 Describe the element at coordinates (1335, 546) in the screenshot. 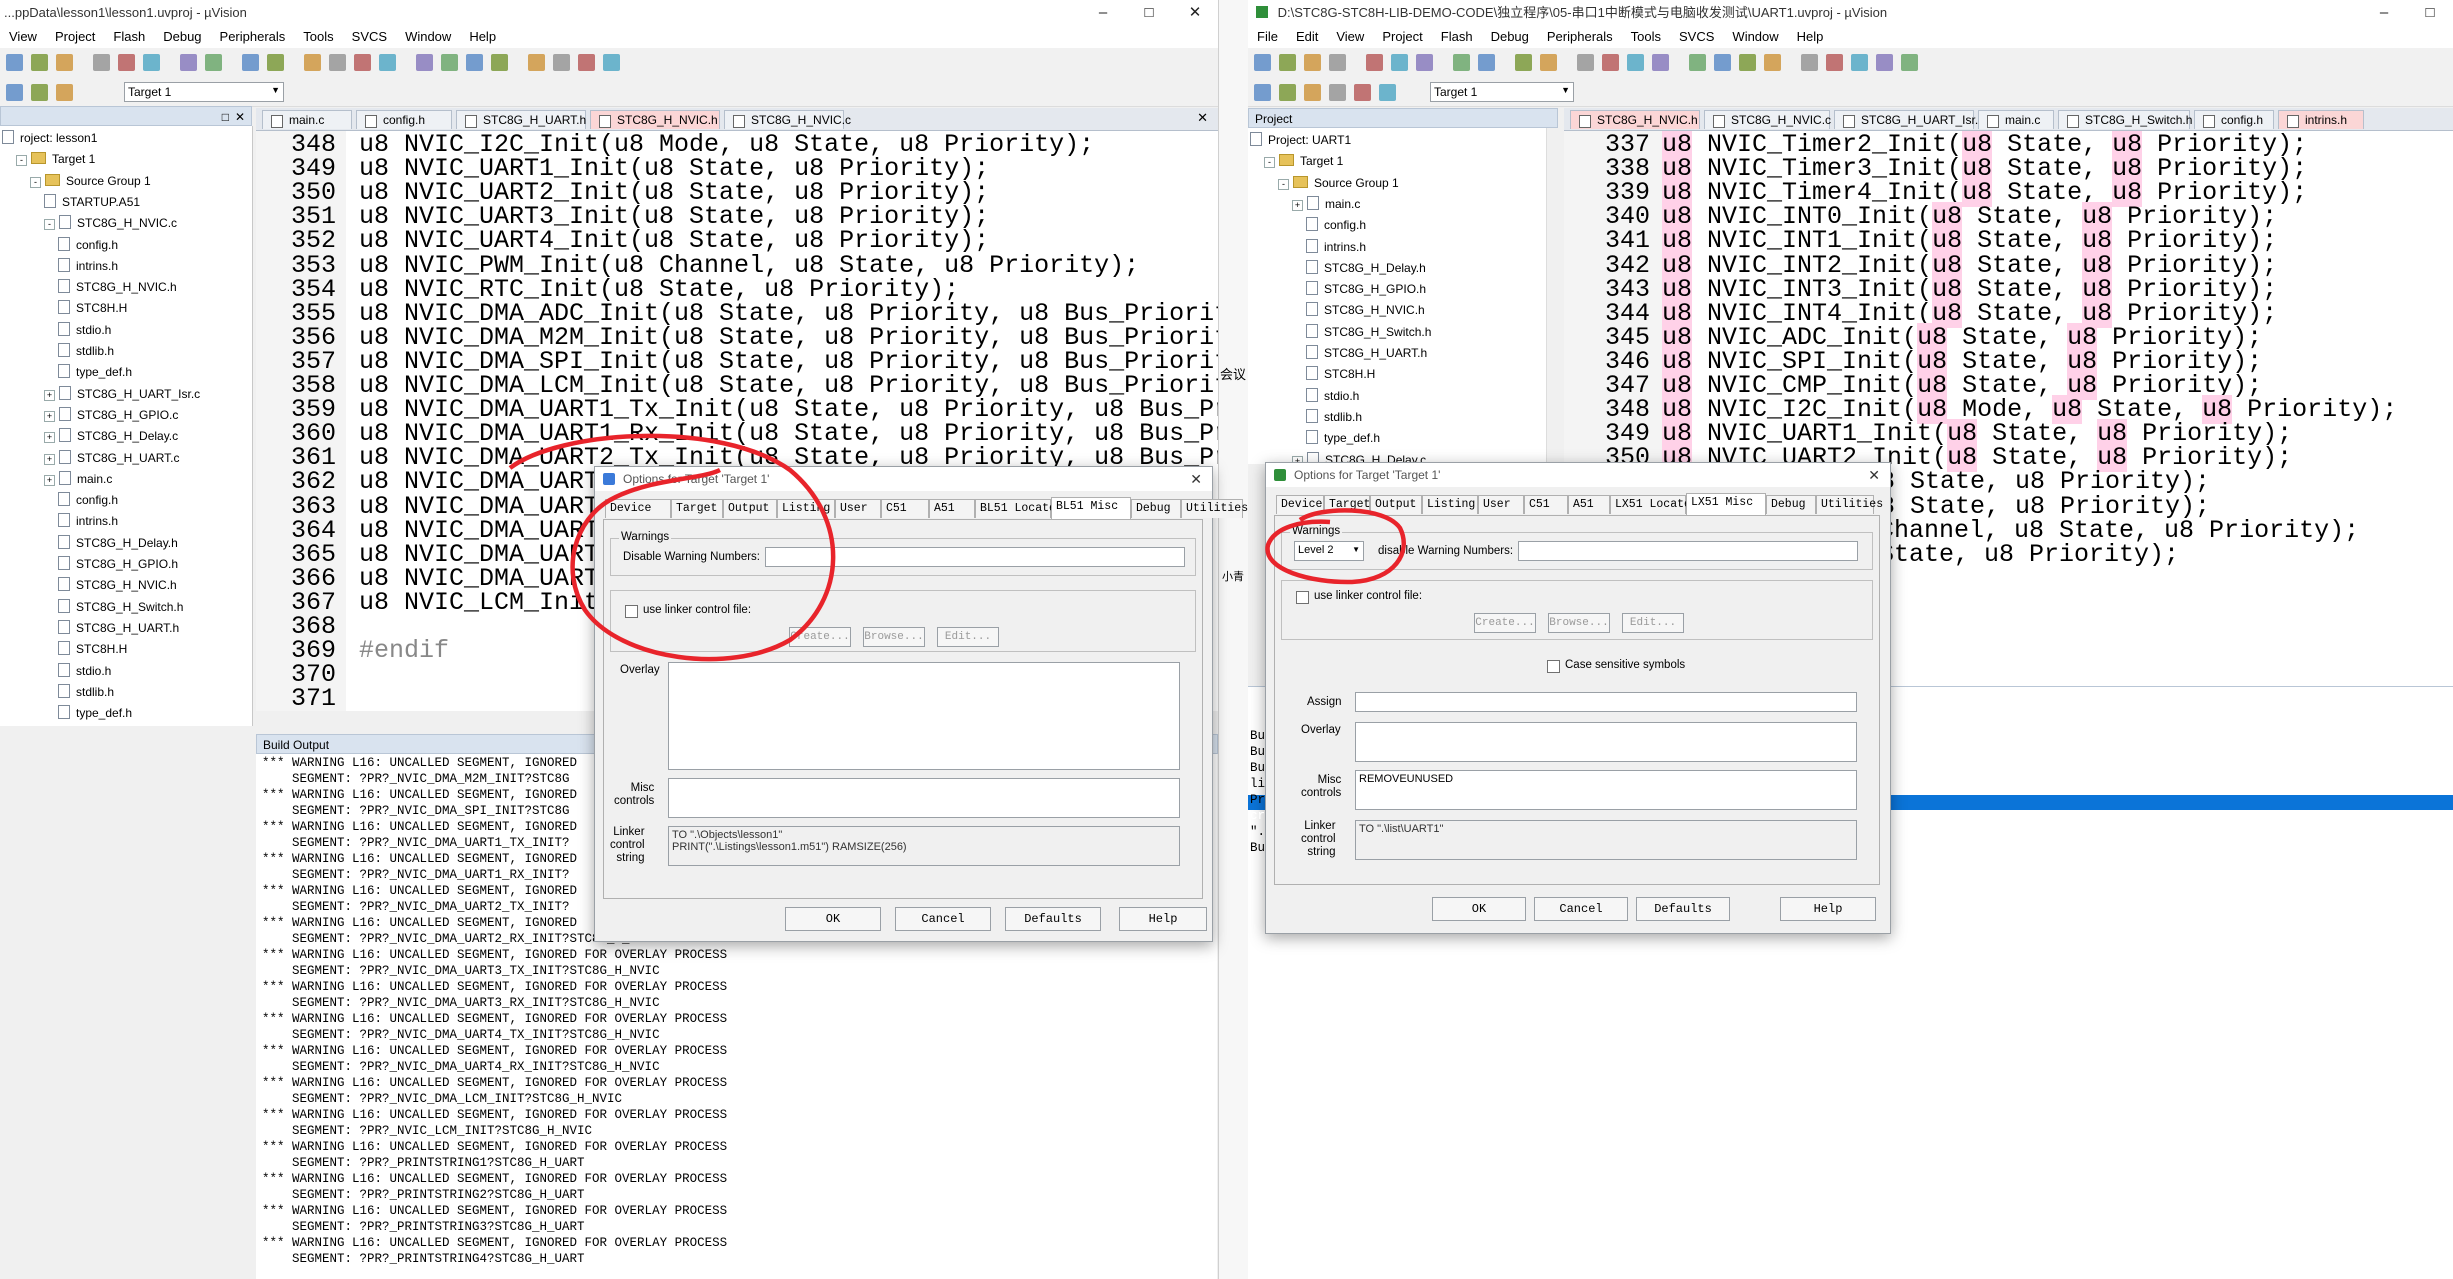

I see `right-annotation-circle` at that location.